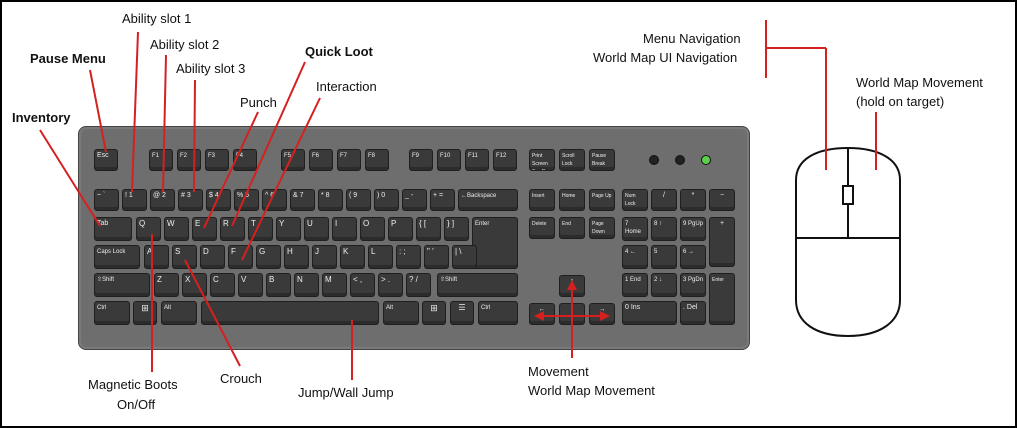 This screenshot has width=1017, height=428. Describe the element at coordinates (185, 44) in the screenshot. I see `label-ability-slot-2: Ability slot 2` at that location.